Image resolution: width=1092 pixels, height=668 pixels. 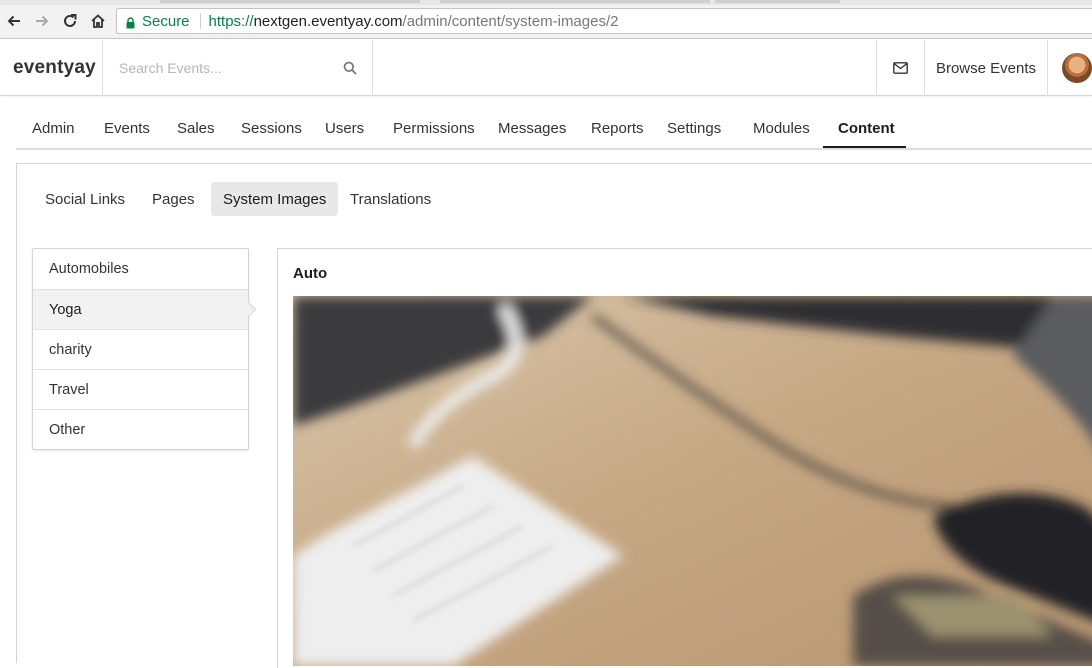 What do you see at coordinates (510, 21) in the screenshot?
I see `url-path: /admin/content/system-images/2` at bounding box center [510, 21].